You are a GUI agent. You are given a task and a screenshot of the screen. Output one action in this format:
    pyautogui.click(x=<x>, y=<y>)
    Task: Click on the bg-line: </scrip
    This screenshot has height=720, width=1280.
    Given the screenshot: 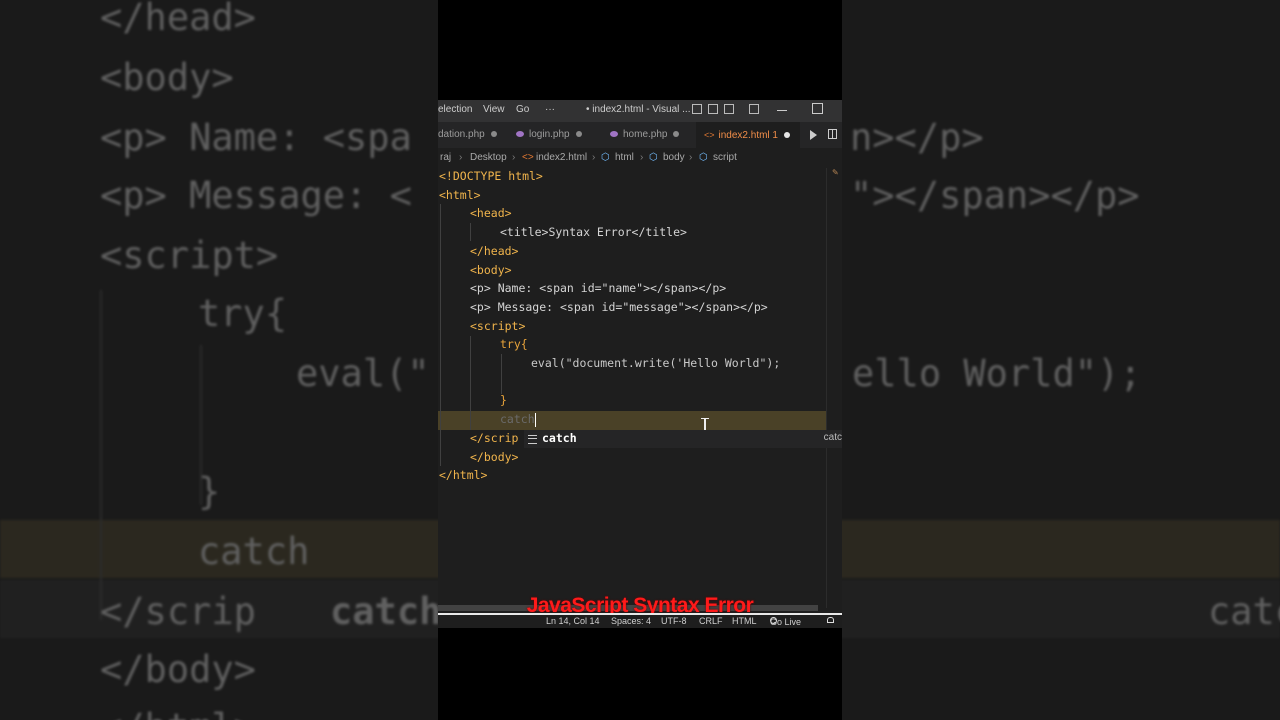 What is the action you would take?
    pyautogui.click(x=178, y=611)
    